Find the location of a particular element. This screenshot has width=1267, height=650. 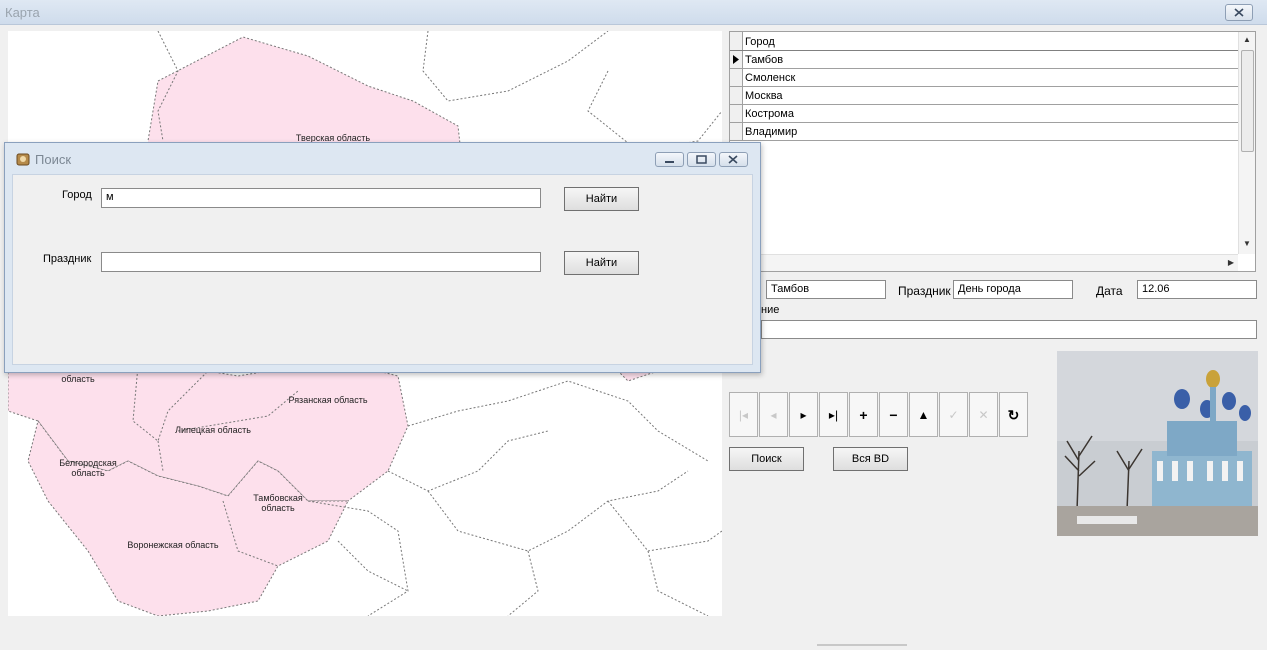

cathedral-photo-drawing is located at coordinates (1157, 443).